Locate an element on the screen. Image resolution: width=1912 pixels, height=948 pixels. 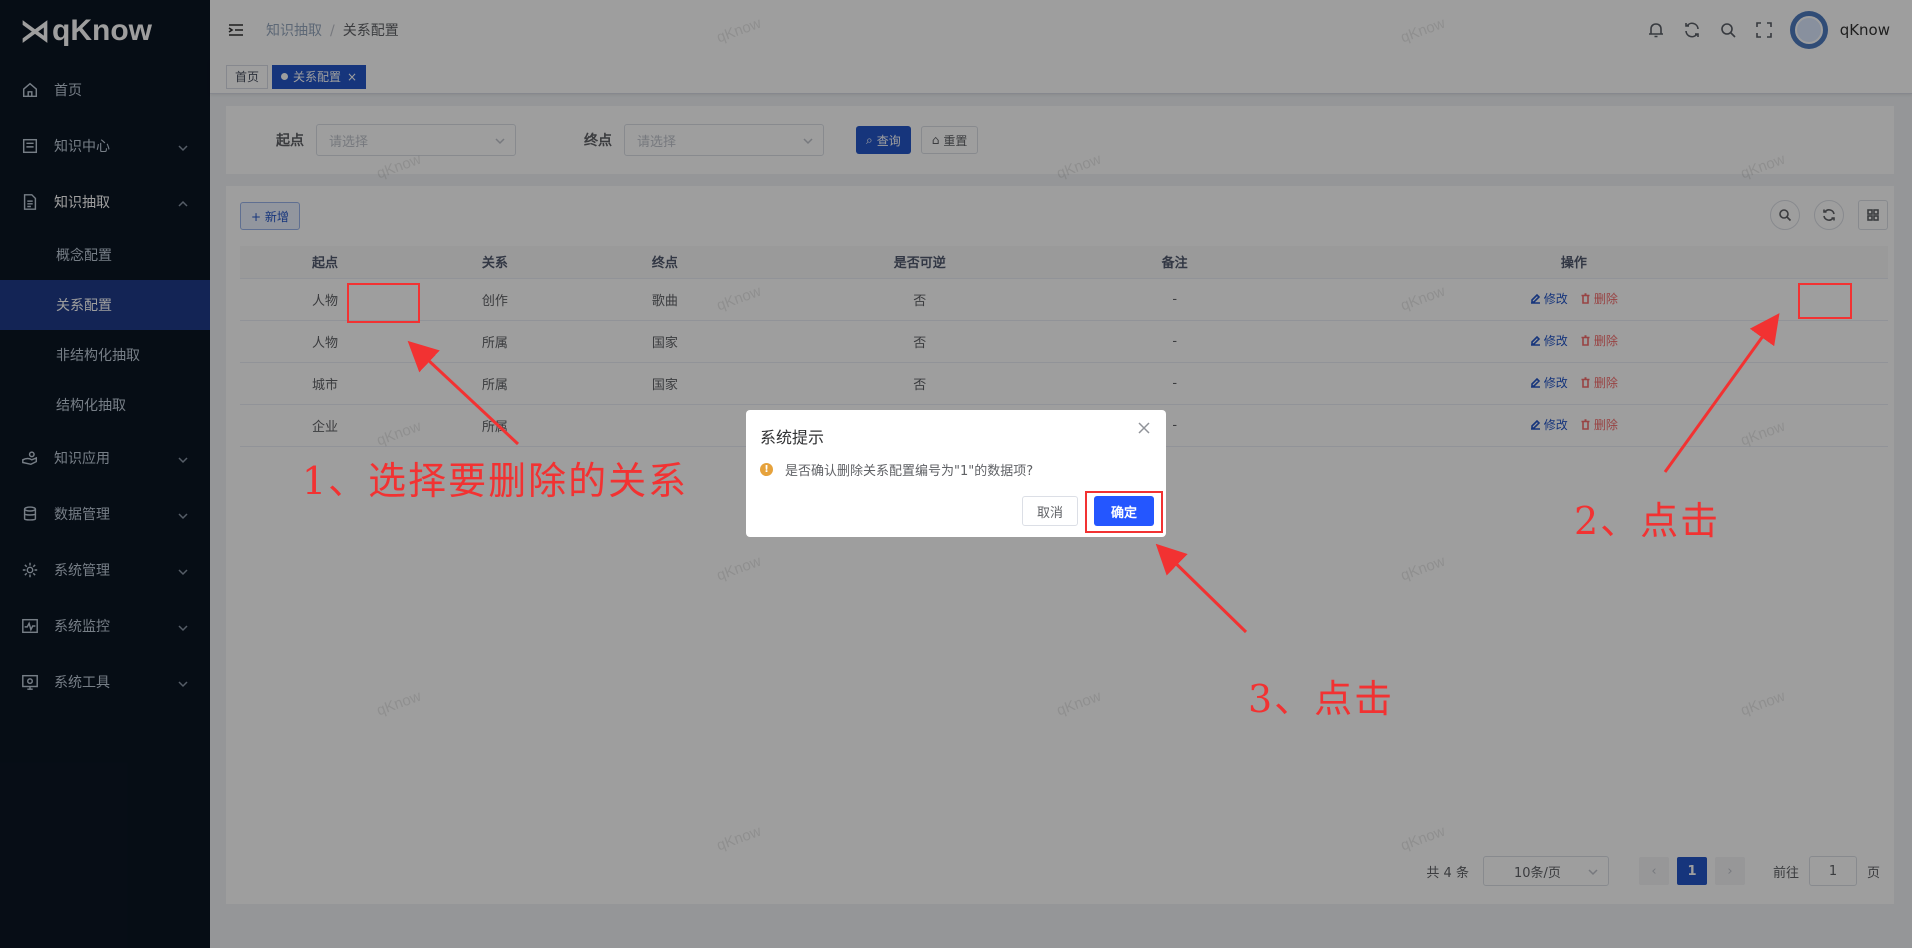
cancel-button: 取消 is located at coordinates (1050, 511).